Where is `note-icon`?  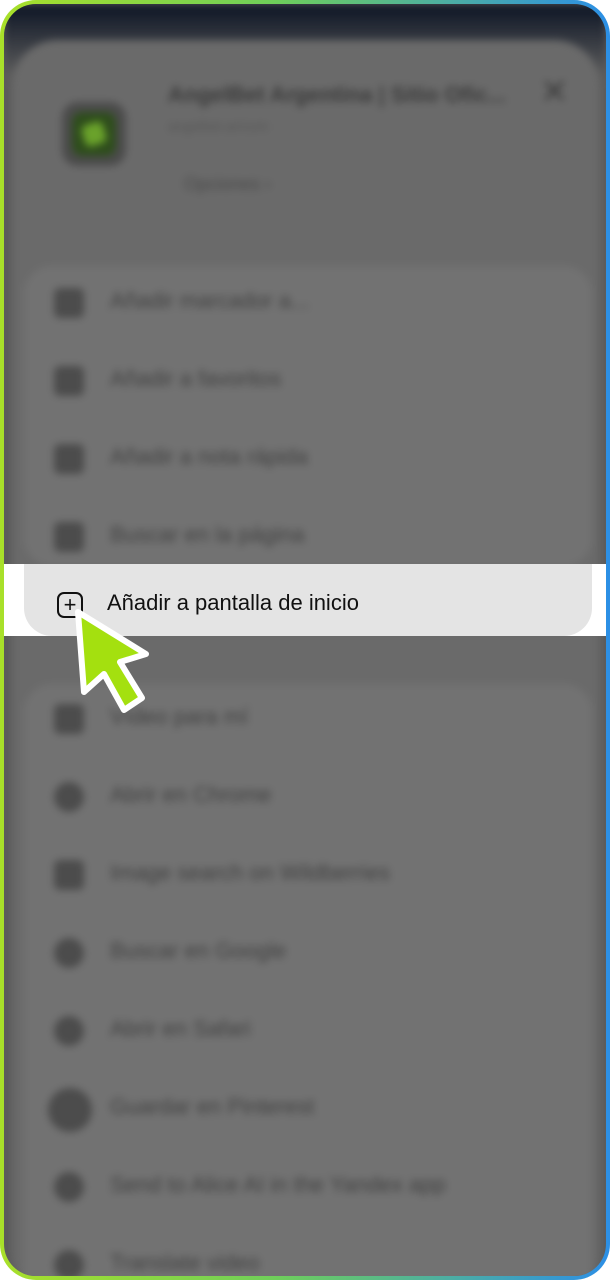
note-icon is located at coordinates (69, 459).